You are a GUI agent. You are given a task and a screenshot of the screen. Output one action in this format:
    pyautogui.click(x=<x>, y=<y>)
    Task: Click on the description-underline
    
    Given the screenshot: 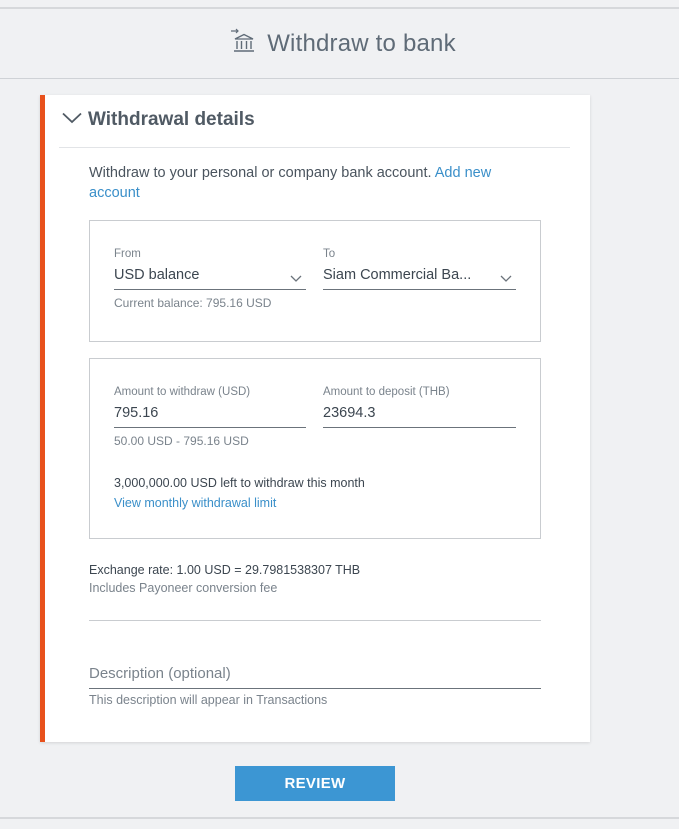 What is the action you would take?
    pyautogui.click(x=315, y=688)
    